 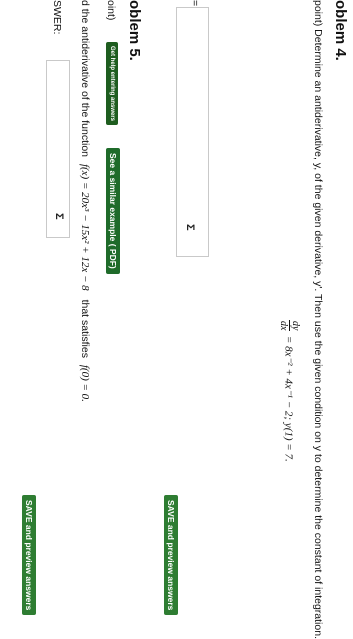 I want to click on dy-dx-fraction: dy dx, so click(x=289, y=326).